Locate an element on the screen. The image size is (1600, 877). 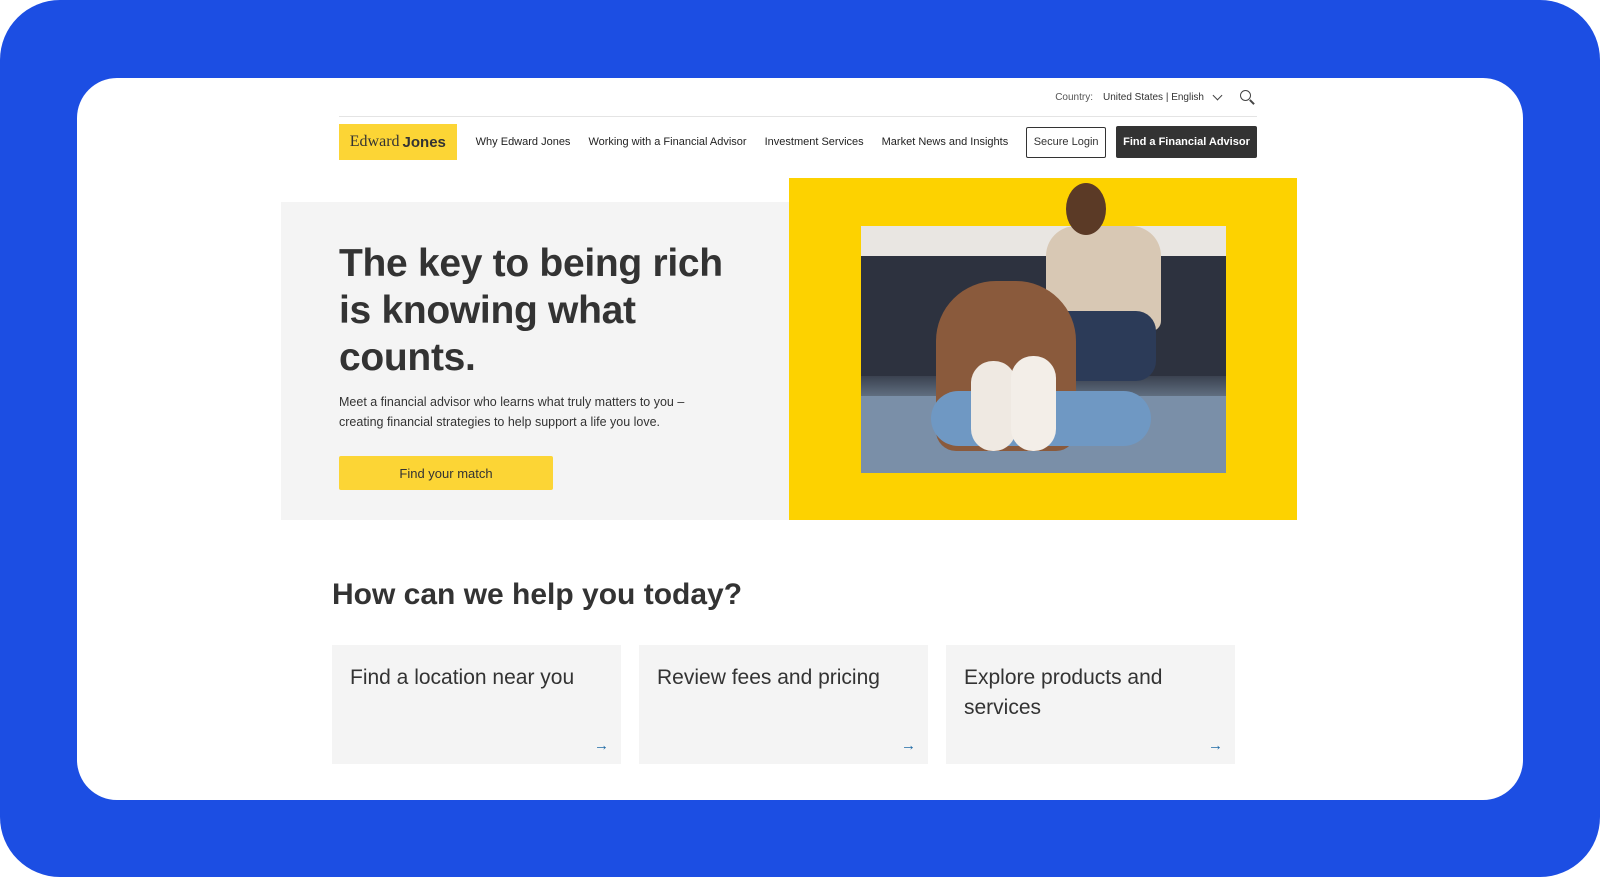
edward-jones-logo: Edward Jones is located at coordinates (398, 142).